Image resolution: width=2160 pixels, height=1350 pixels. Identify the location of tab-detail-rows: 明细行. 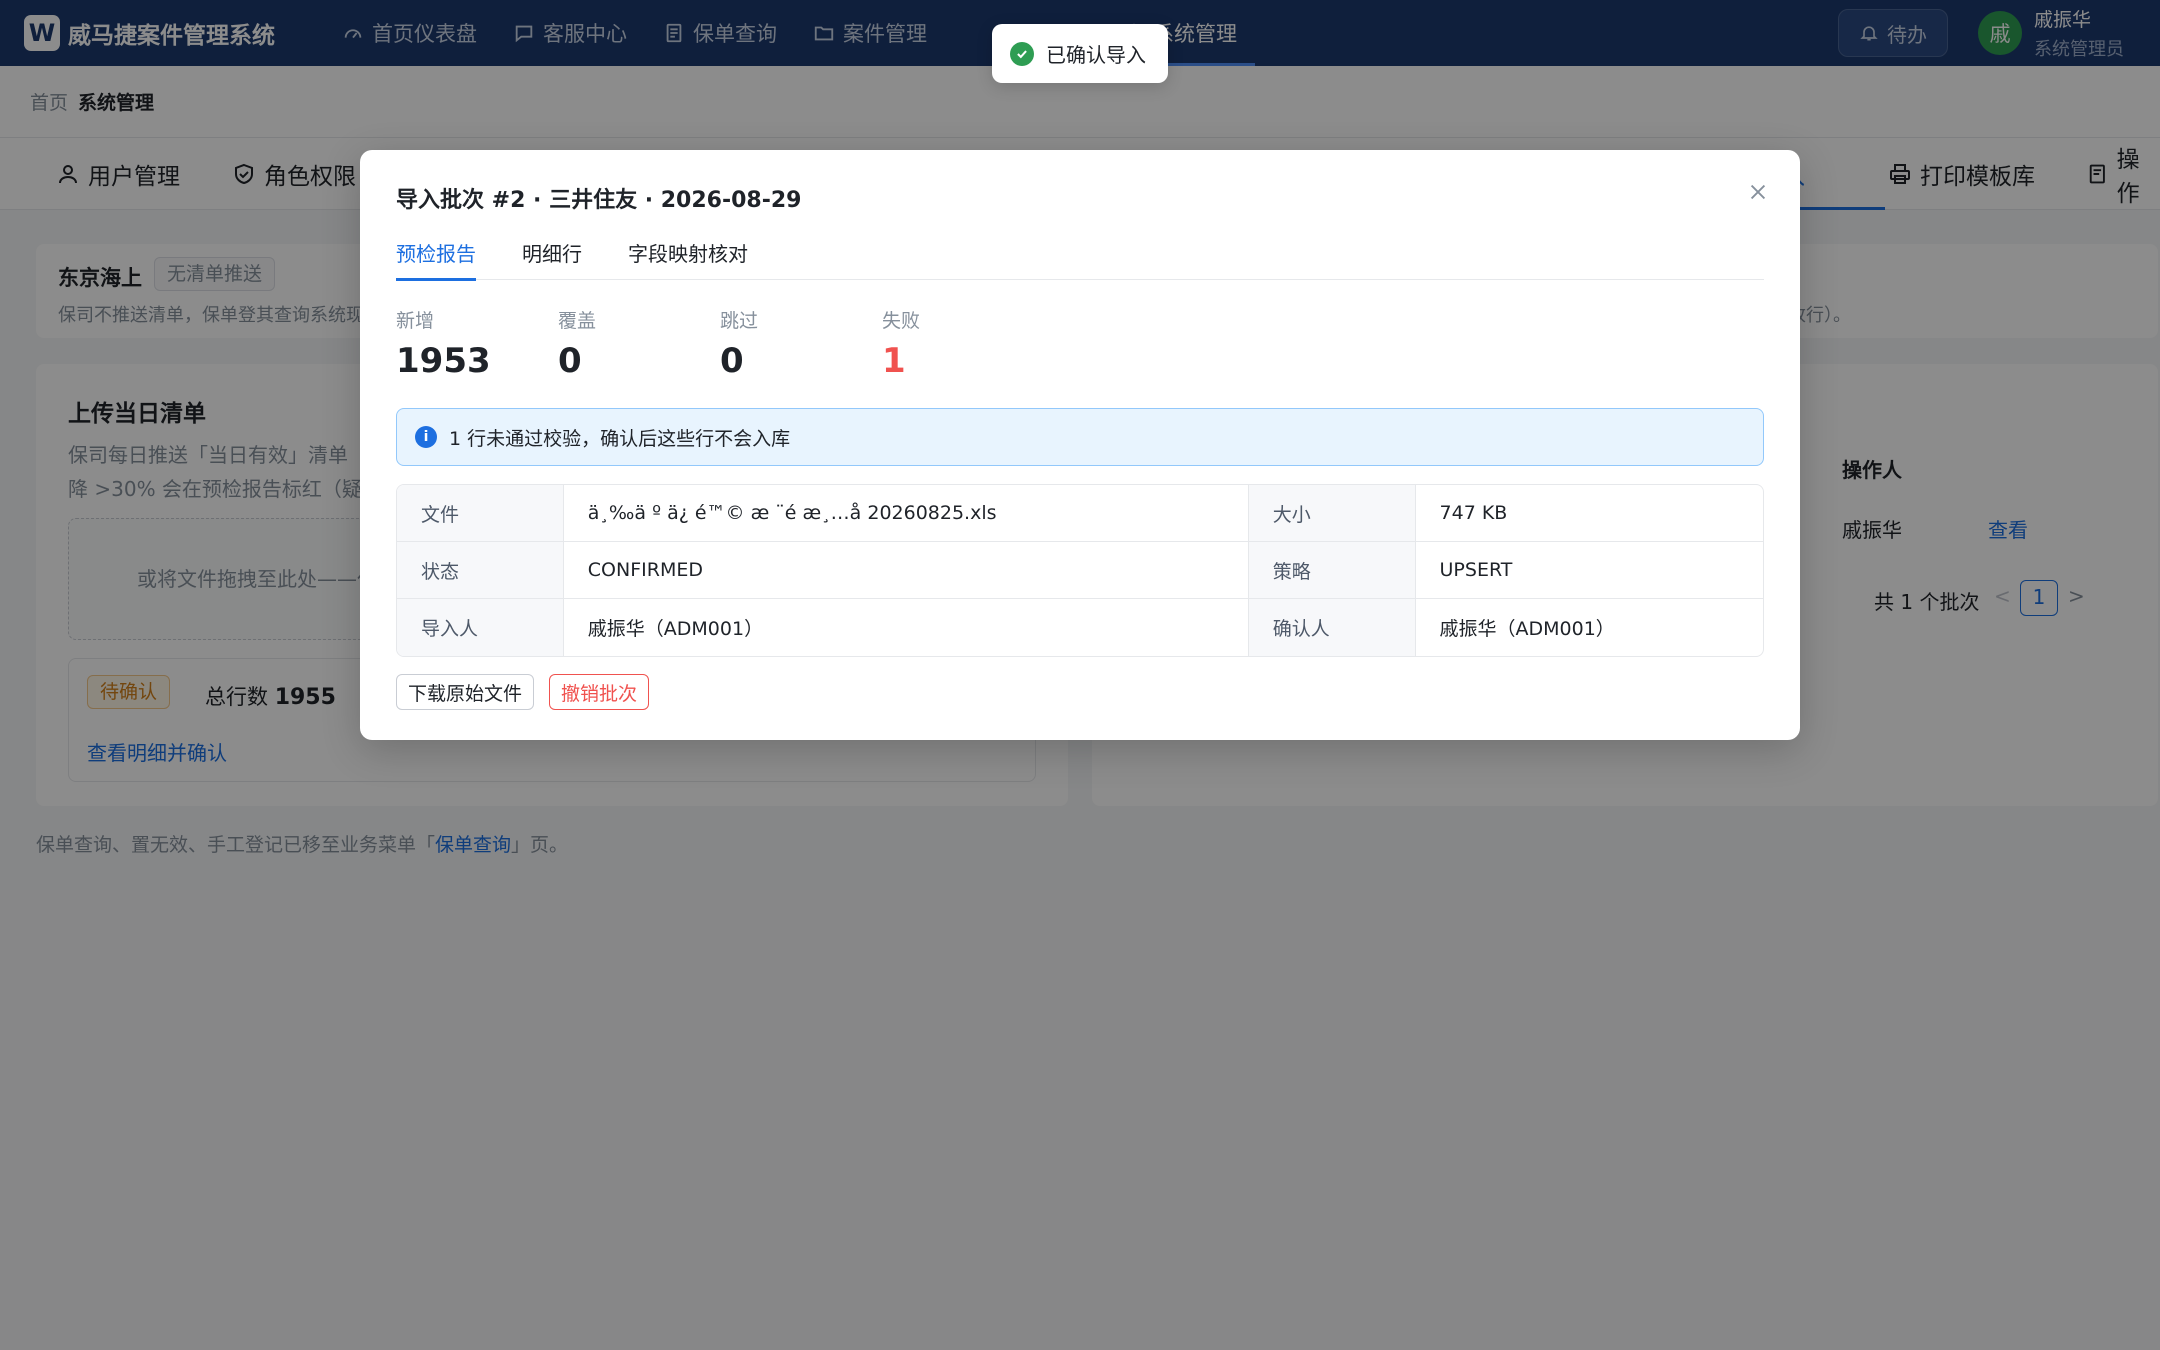
(552, 259).